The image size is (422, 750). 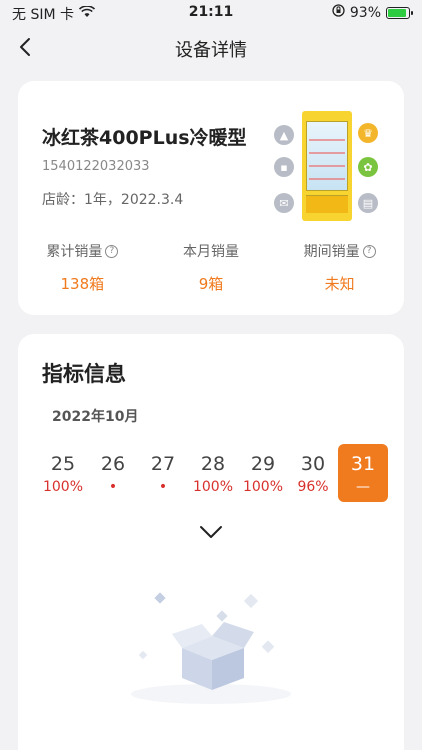 I want to click on date-value: —, so click(x=363, y=487).